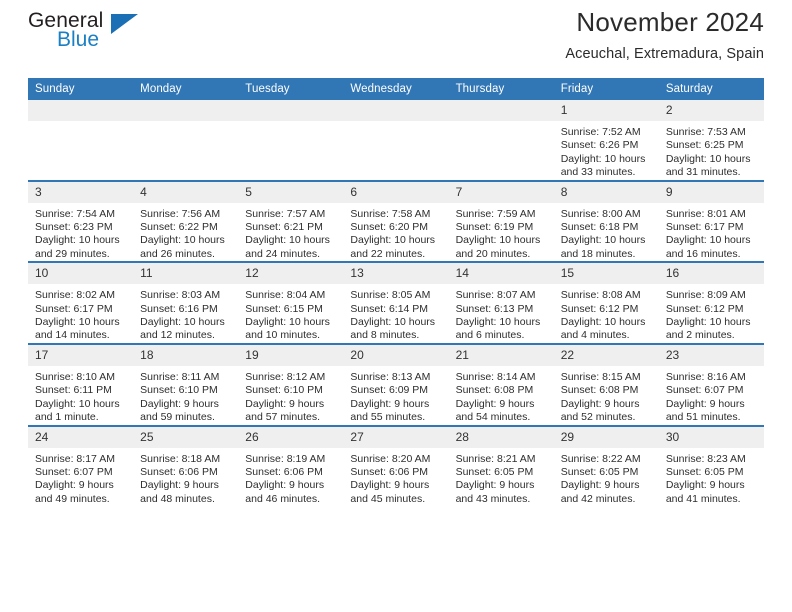 The height and width of the screenshot is (612, 792). I want to click on daylight-text: Daylight: 10 hours and 8 minutes., so click(393, 329).